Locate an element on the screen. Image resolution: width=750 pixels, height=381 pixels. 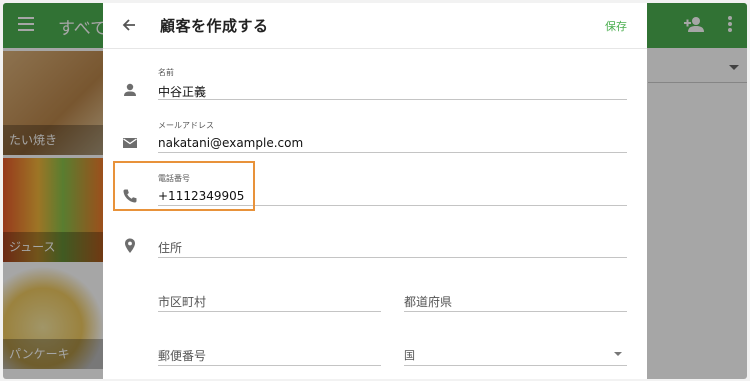
postal-code-field: 郵便番号 is located at coordinates (269, 353).